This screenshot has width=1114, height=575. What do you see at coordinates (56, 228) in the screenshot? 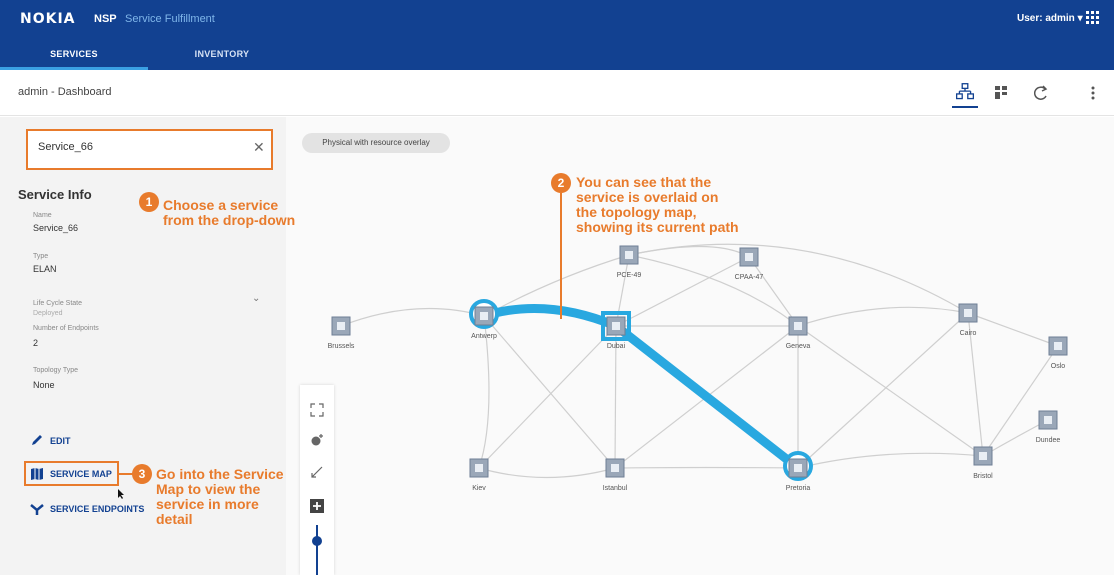
I see `name-value: Service_66` at bounding box center [56, 228].